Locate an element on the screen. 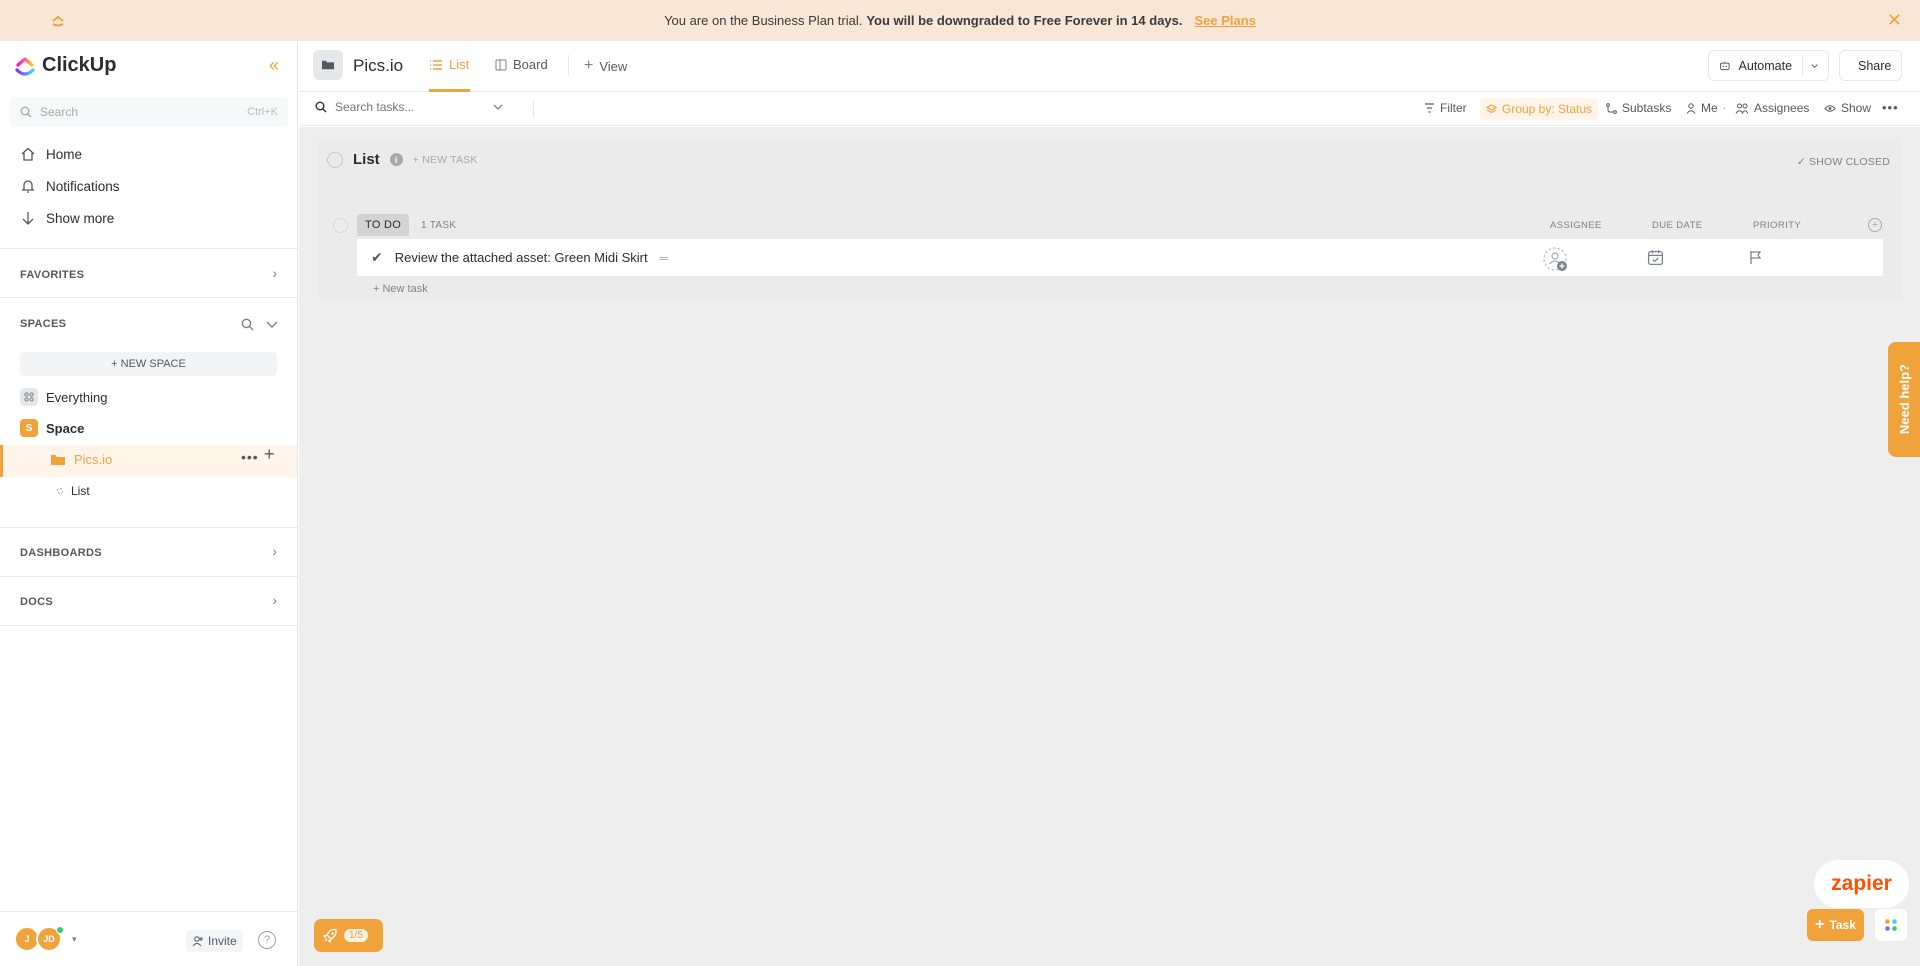 The height and width of the screenshot is (966, 1920). automate-button: Automate is located at coordinates (1768, 65).